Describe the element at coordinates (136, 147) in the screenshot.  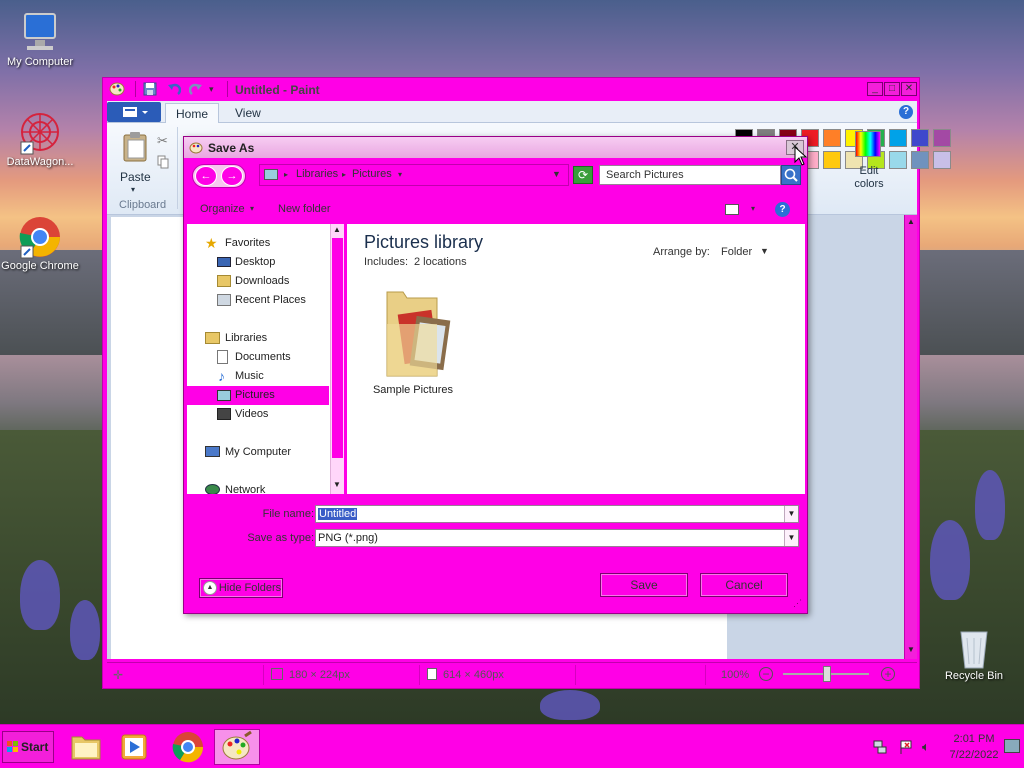
I see `paste-icon` at that location.